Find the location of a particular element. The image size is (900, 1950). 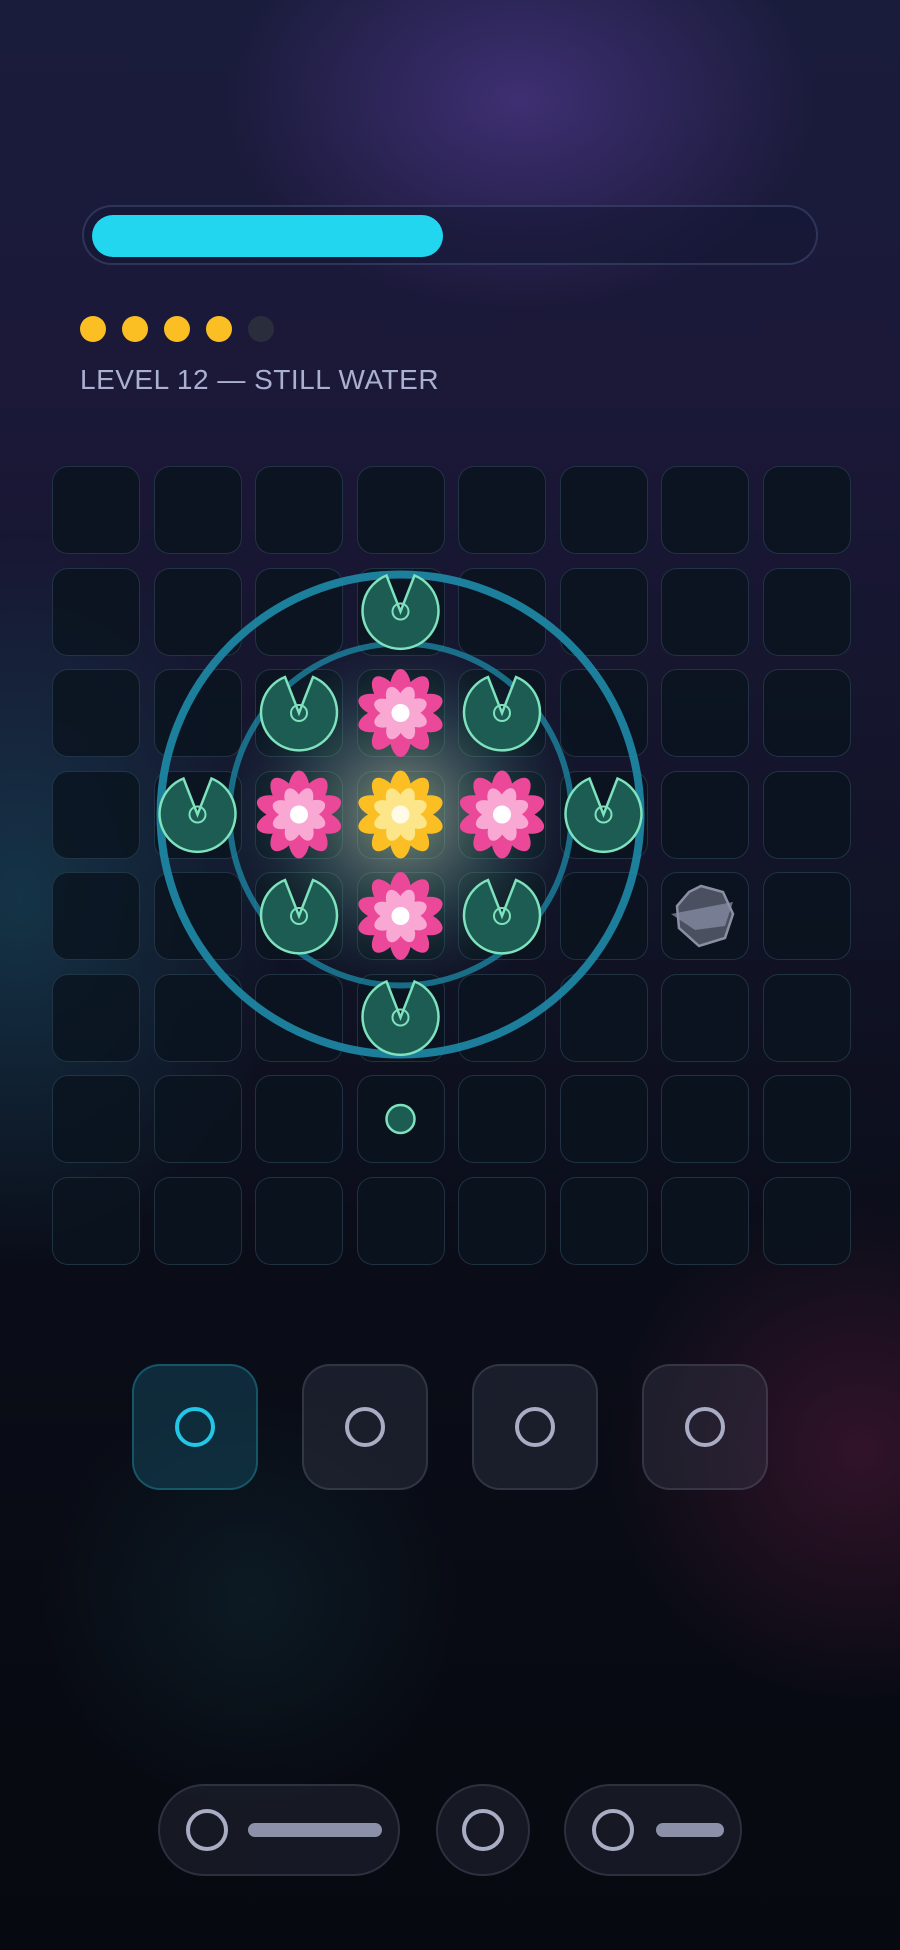

seed-icon is located at coordinates (400, 1119).